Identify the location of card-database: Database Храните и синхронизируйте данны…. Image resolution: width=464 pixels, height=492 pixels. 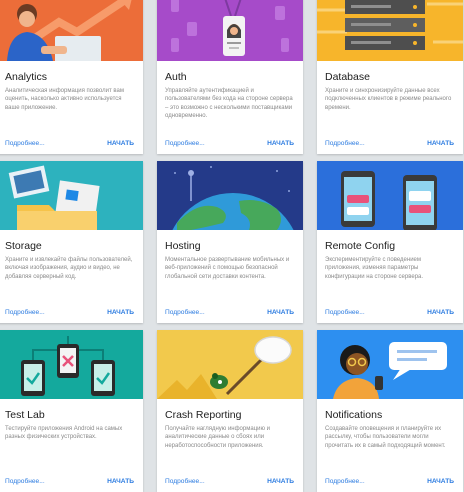
(390, 77).